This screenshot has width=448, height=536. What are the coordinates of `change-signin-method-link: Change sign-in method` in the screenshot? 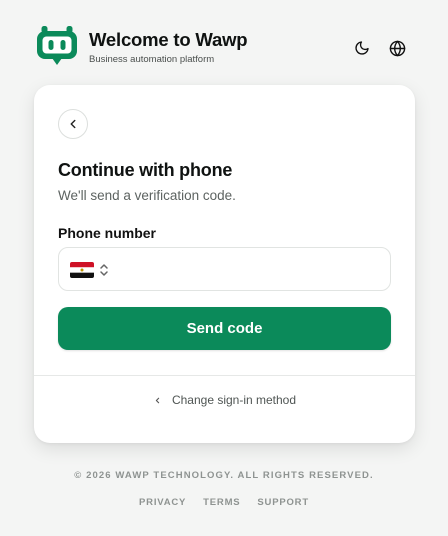 It's located at (224, 400).